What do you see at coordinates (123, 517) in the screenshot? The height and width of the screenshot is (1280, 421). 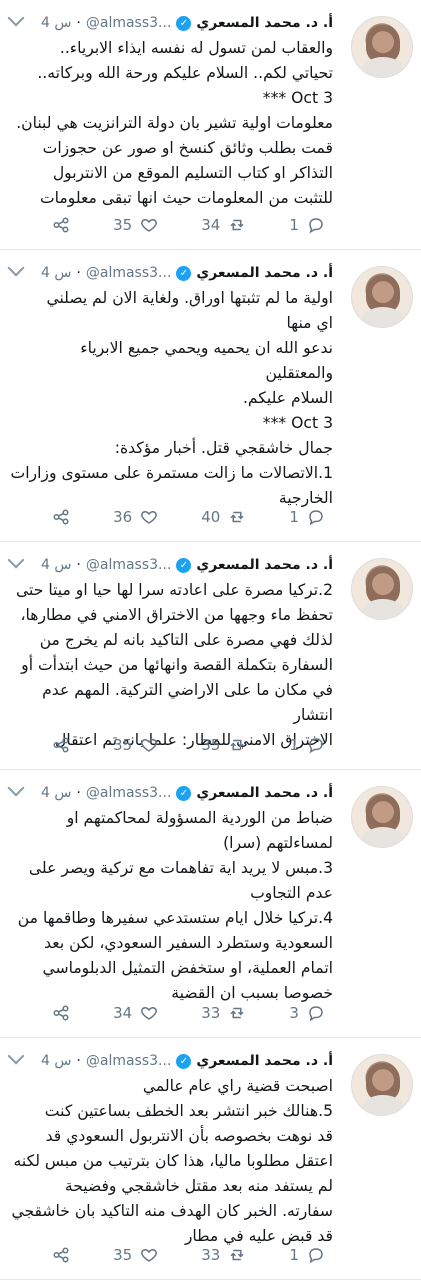 I see `like-count: 36` at bounding box center [123, 517].